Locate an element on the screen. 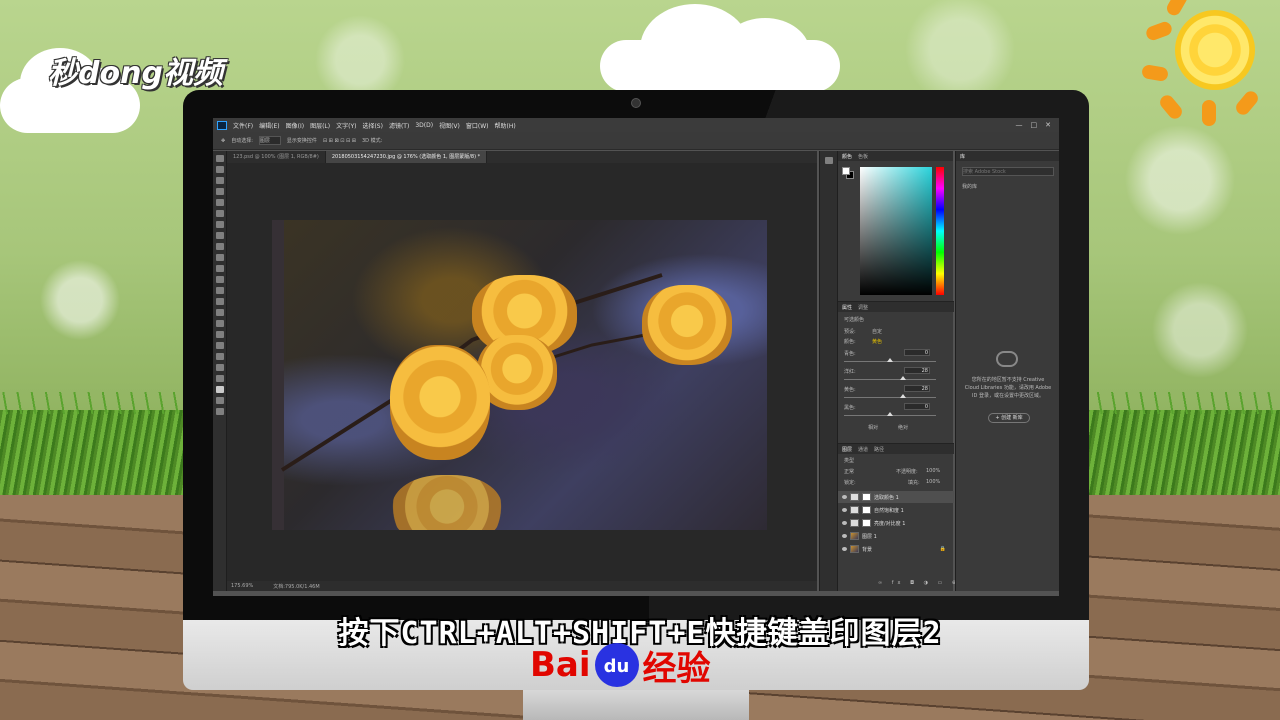 This screenshot has height=720, width=1280. hue-slider is located at coordinates (940, 231).